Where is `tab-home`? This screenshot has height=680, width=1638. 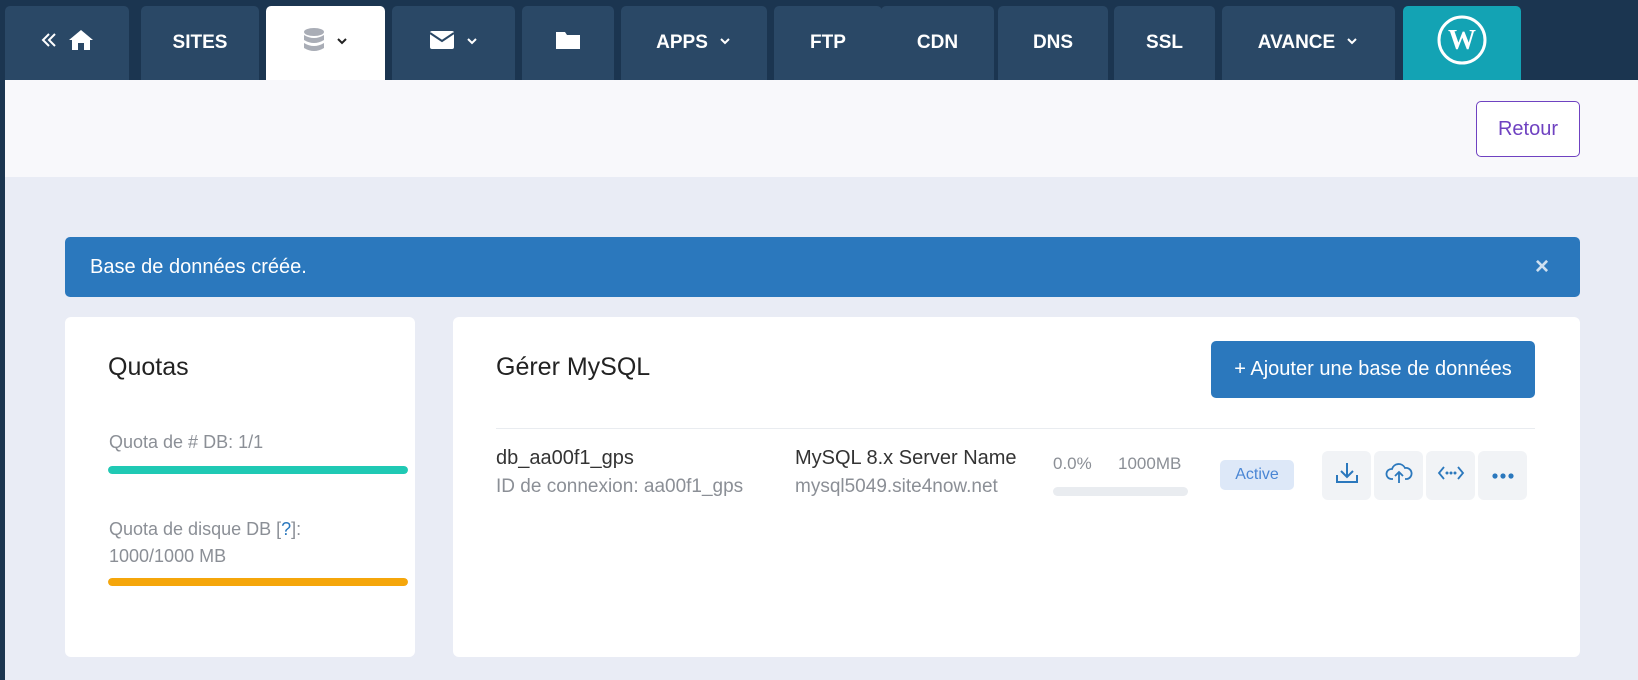 tab-home is located at coordinates (67, 43).